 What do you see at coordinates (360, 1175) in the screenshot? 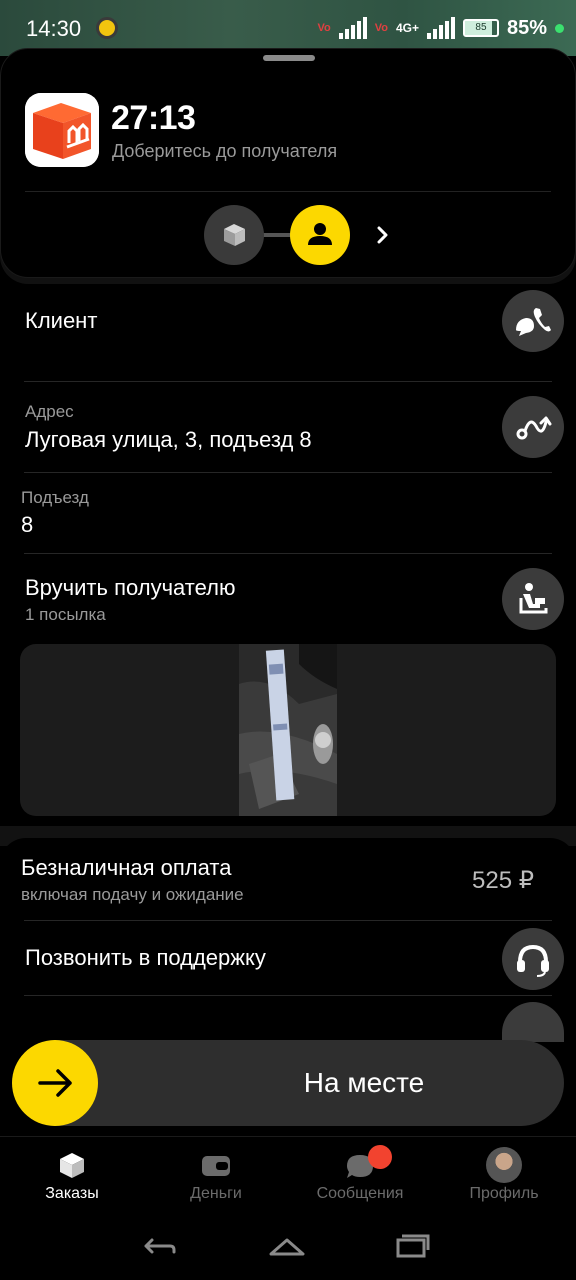
I see `nav-messages: Сообщения` at bounding box center [360, 1175].